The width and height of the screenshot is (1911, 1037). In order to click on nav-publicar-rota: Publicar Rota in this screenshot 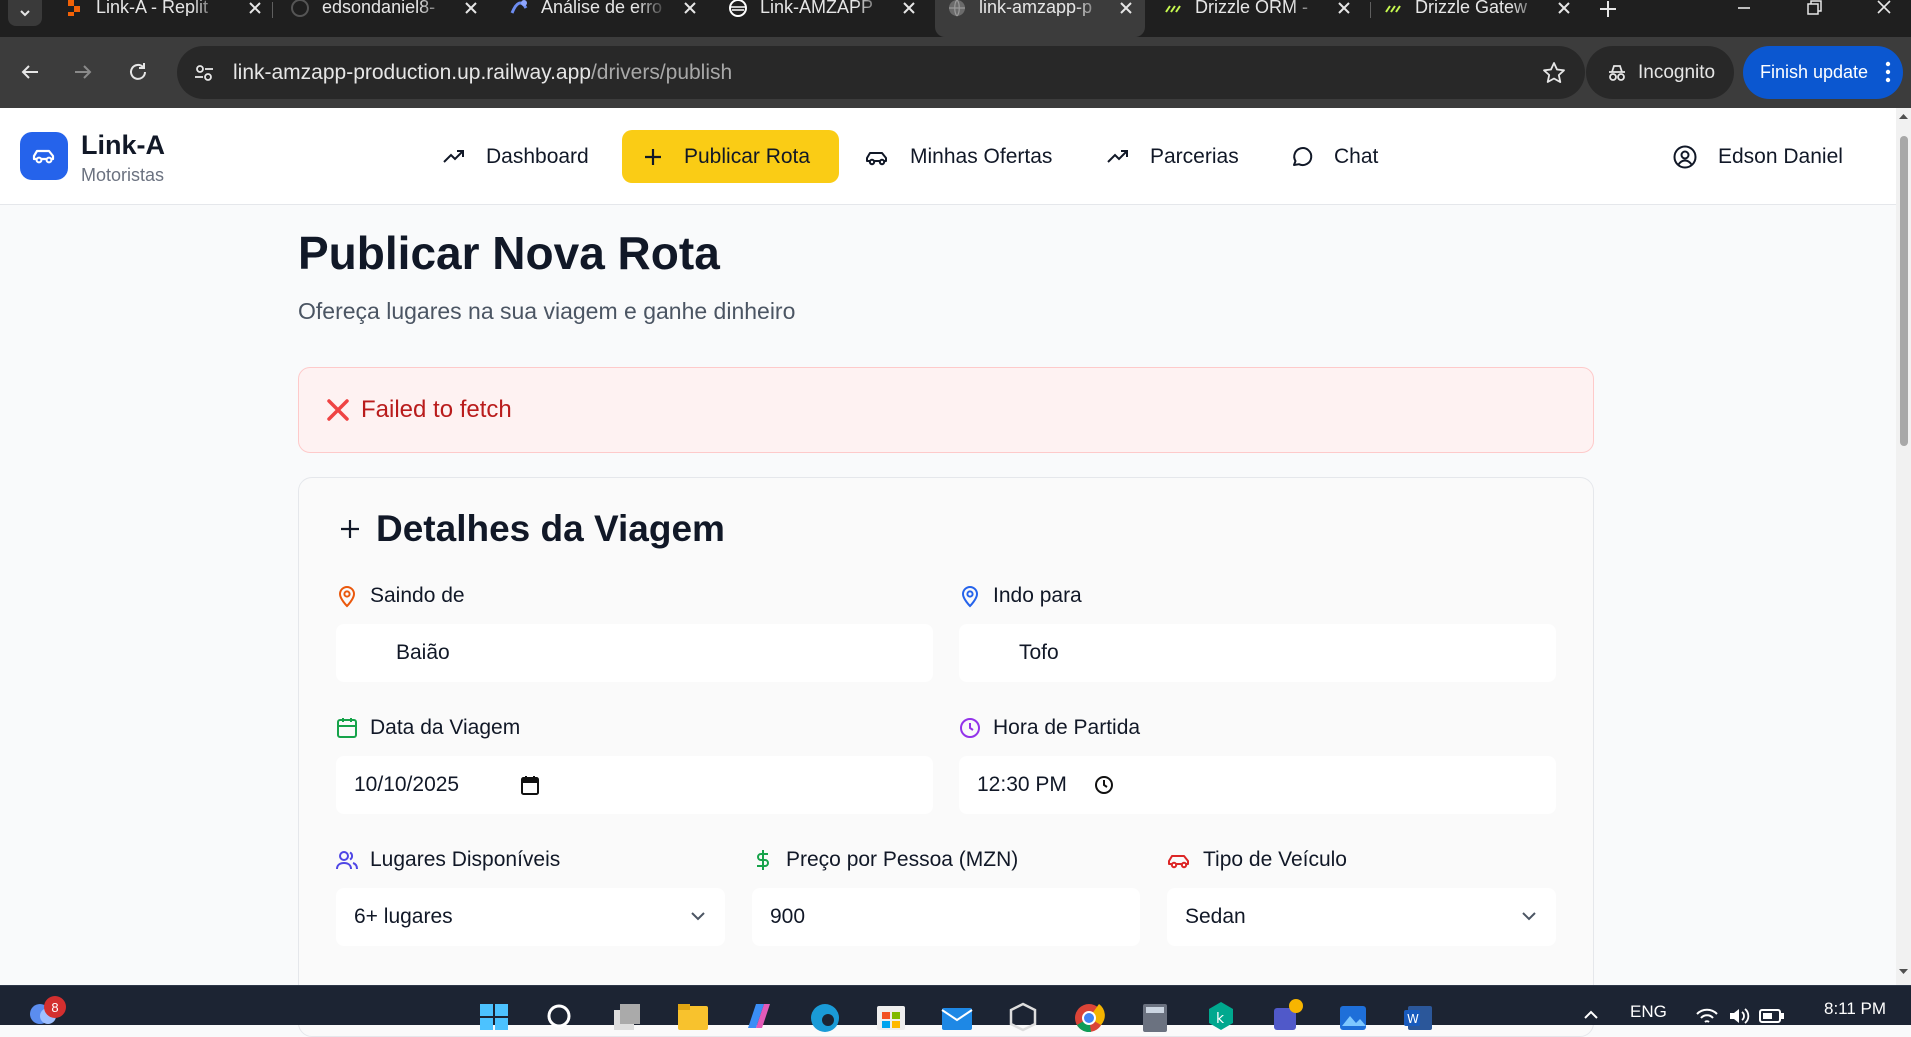, I will do `click(730, 156)`.